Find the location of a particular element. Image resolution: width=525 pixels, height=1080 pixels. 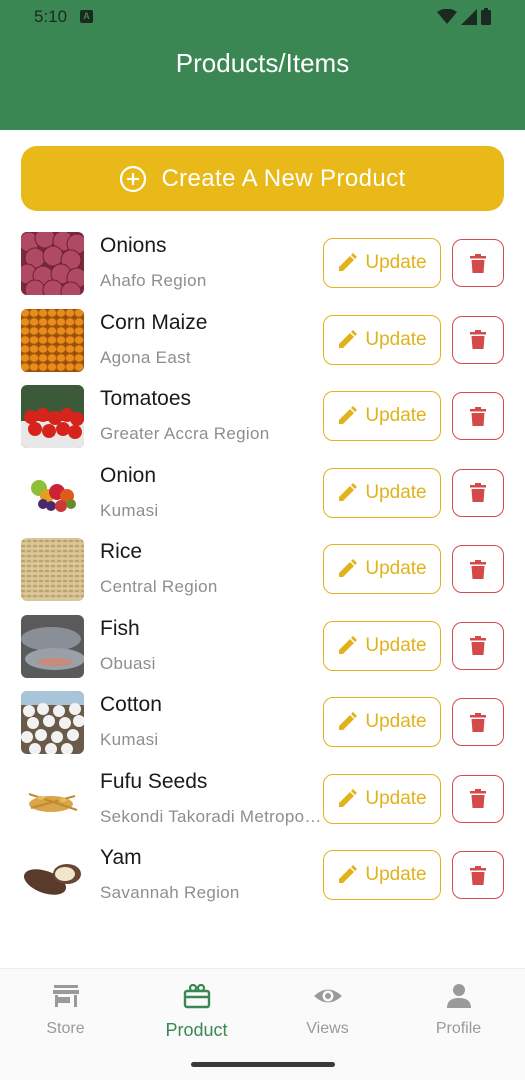

product-row: Fish Obuasi Update is located at coordinates (262, 647).